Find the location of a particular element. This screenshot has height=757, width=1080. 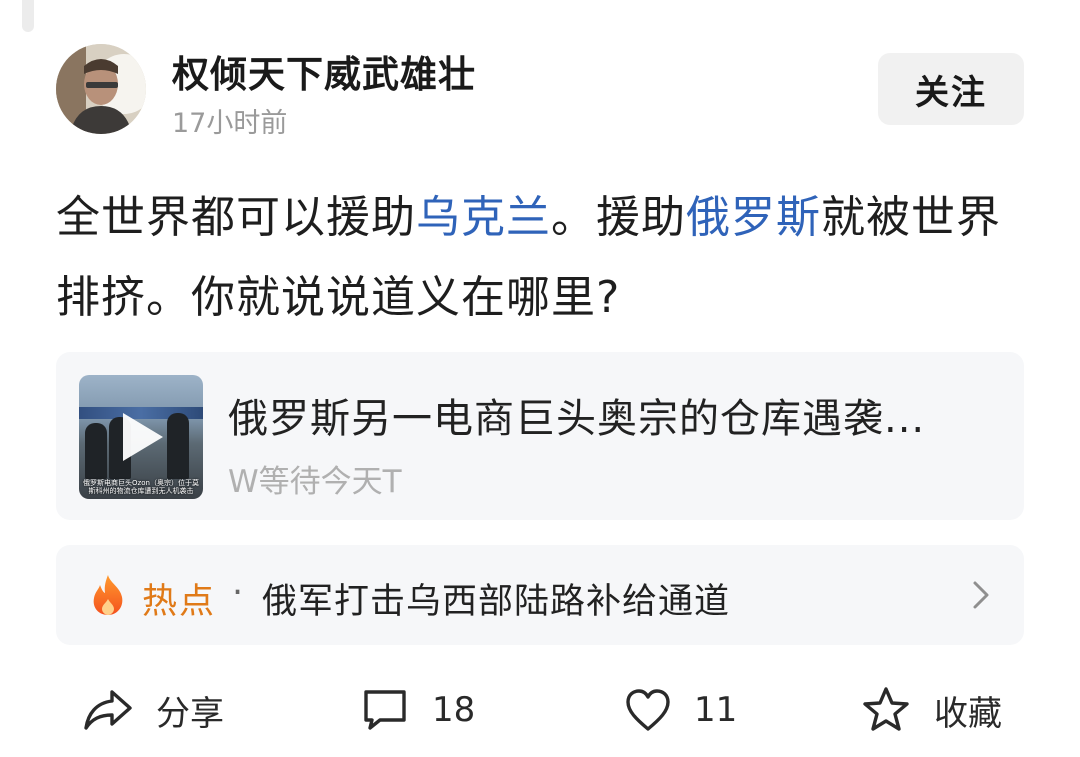

hot-topic-title: 俄军打击乌西部陆路补给通道 is located at coordinates (496, 598).